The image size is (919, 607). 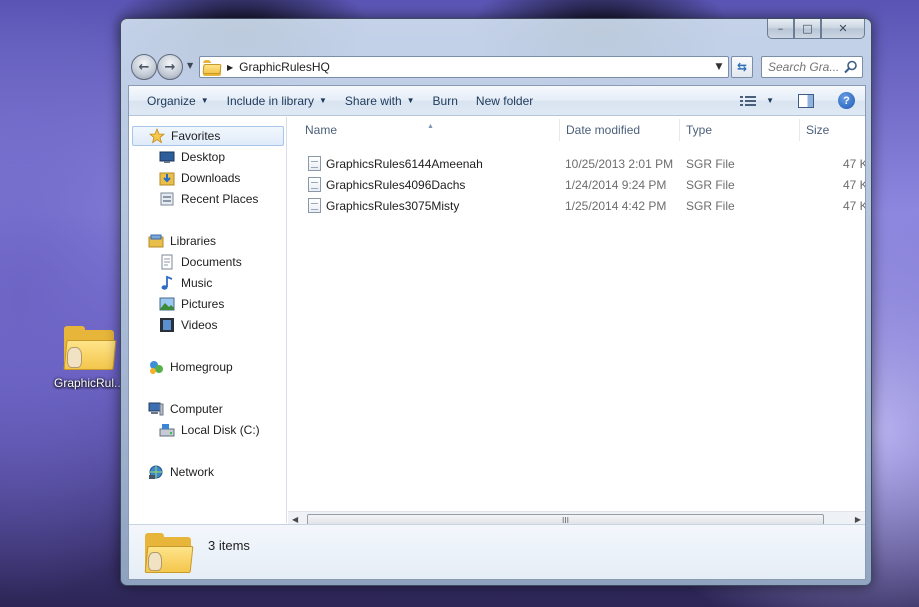 I want to click on back-button: ←, so click(x=144, y=67).